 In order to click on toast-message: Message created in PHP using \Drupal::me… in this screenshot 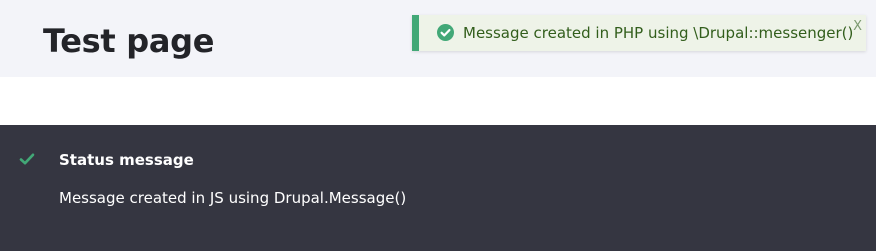, I will do `click(658, 33)`.